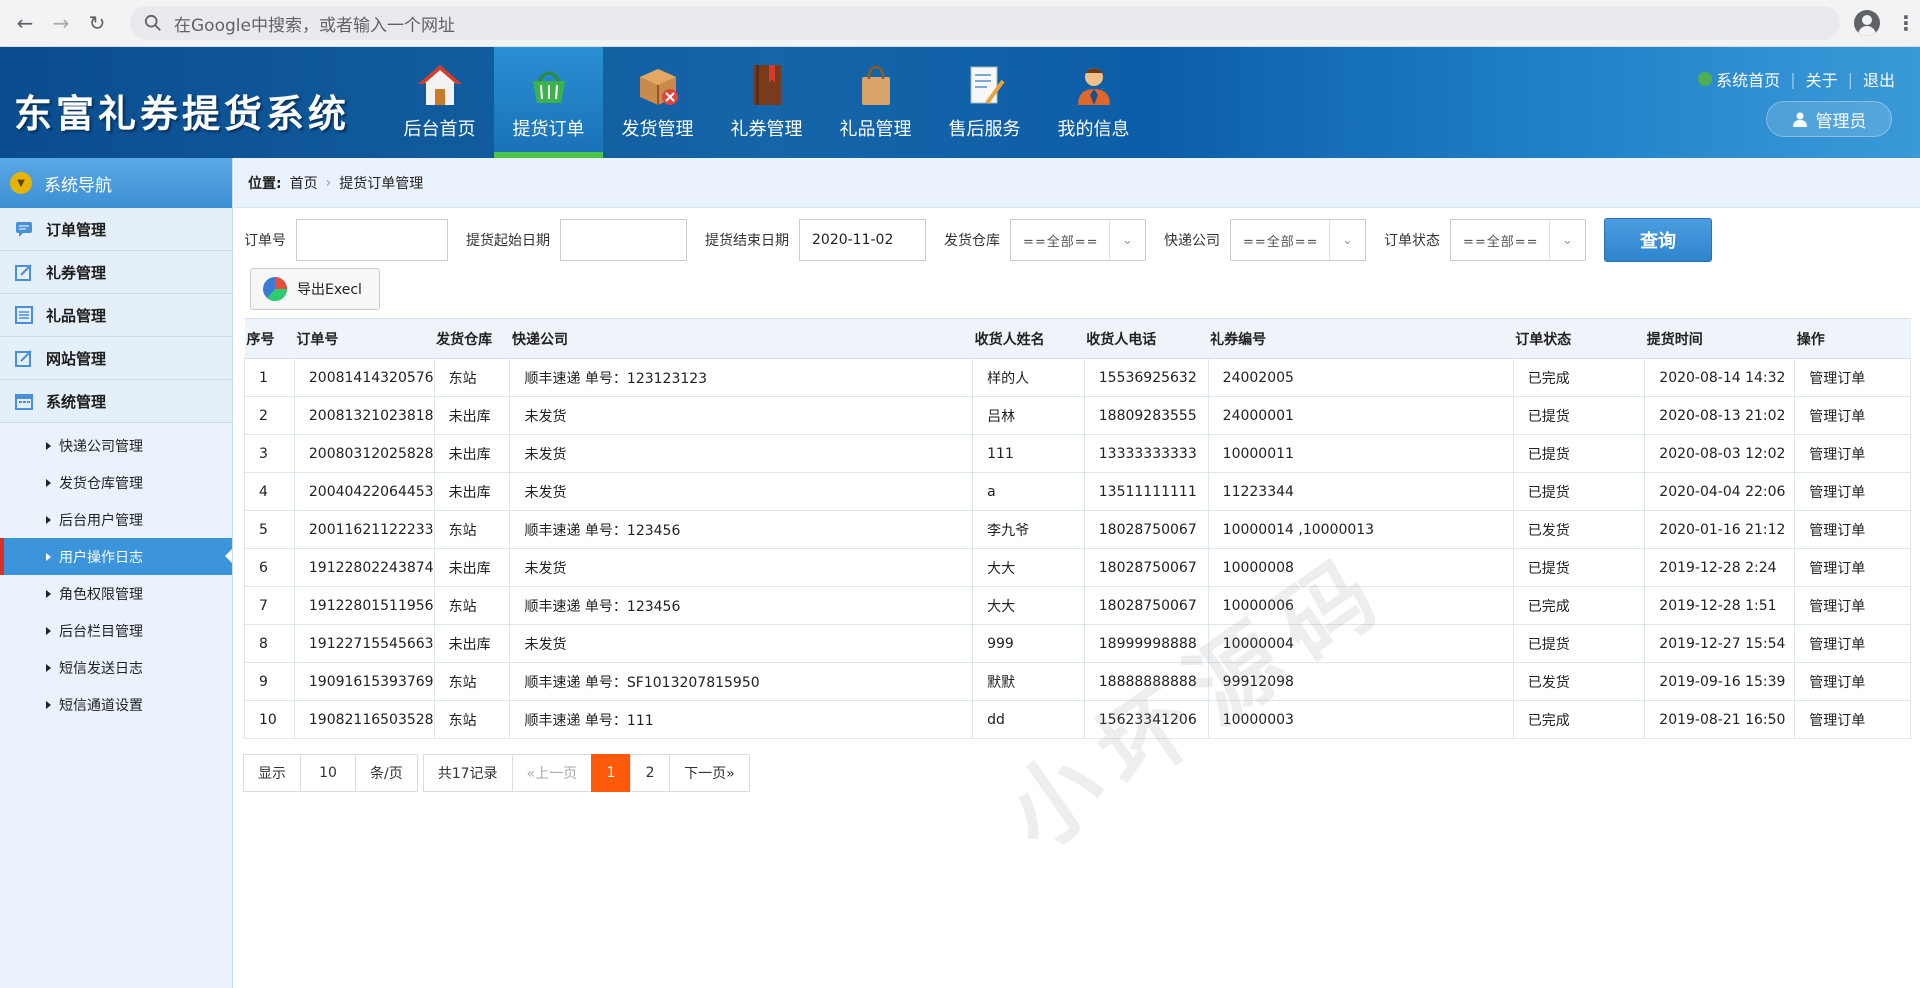 The width and height of the screenshot is (1920, 988). I want to click on forward-arrow-icon: →, so click(61, 23).